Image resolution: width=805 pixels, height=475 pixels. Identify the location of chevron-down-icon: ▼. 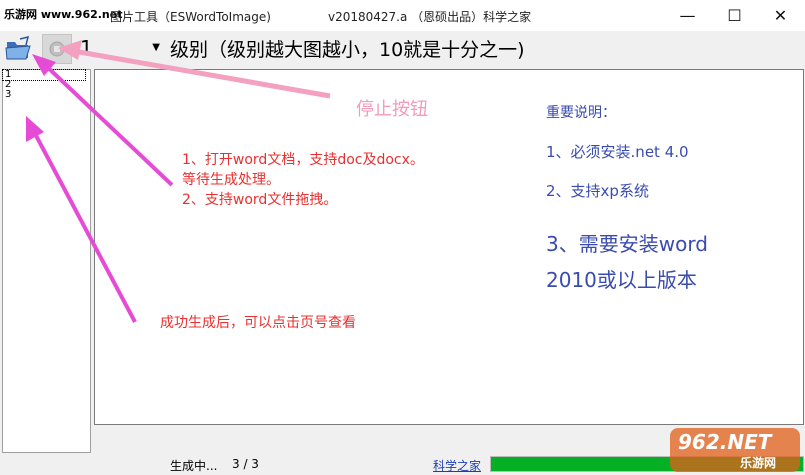
(156, 47).